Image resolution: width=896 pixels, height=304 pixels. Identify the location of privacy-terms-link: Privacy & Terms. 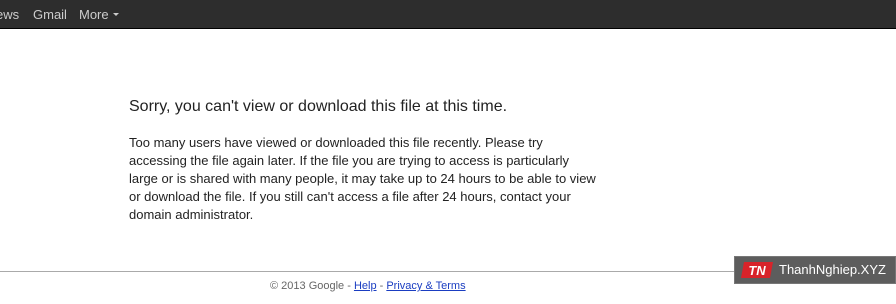
(425, 286).